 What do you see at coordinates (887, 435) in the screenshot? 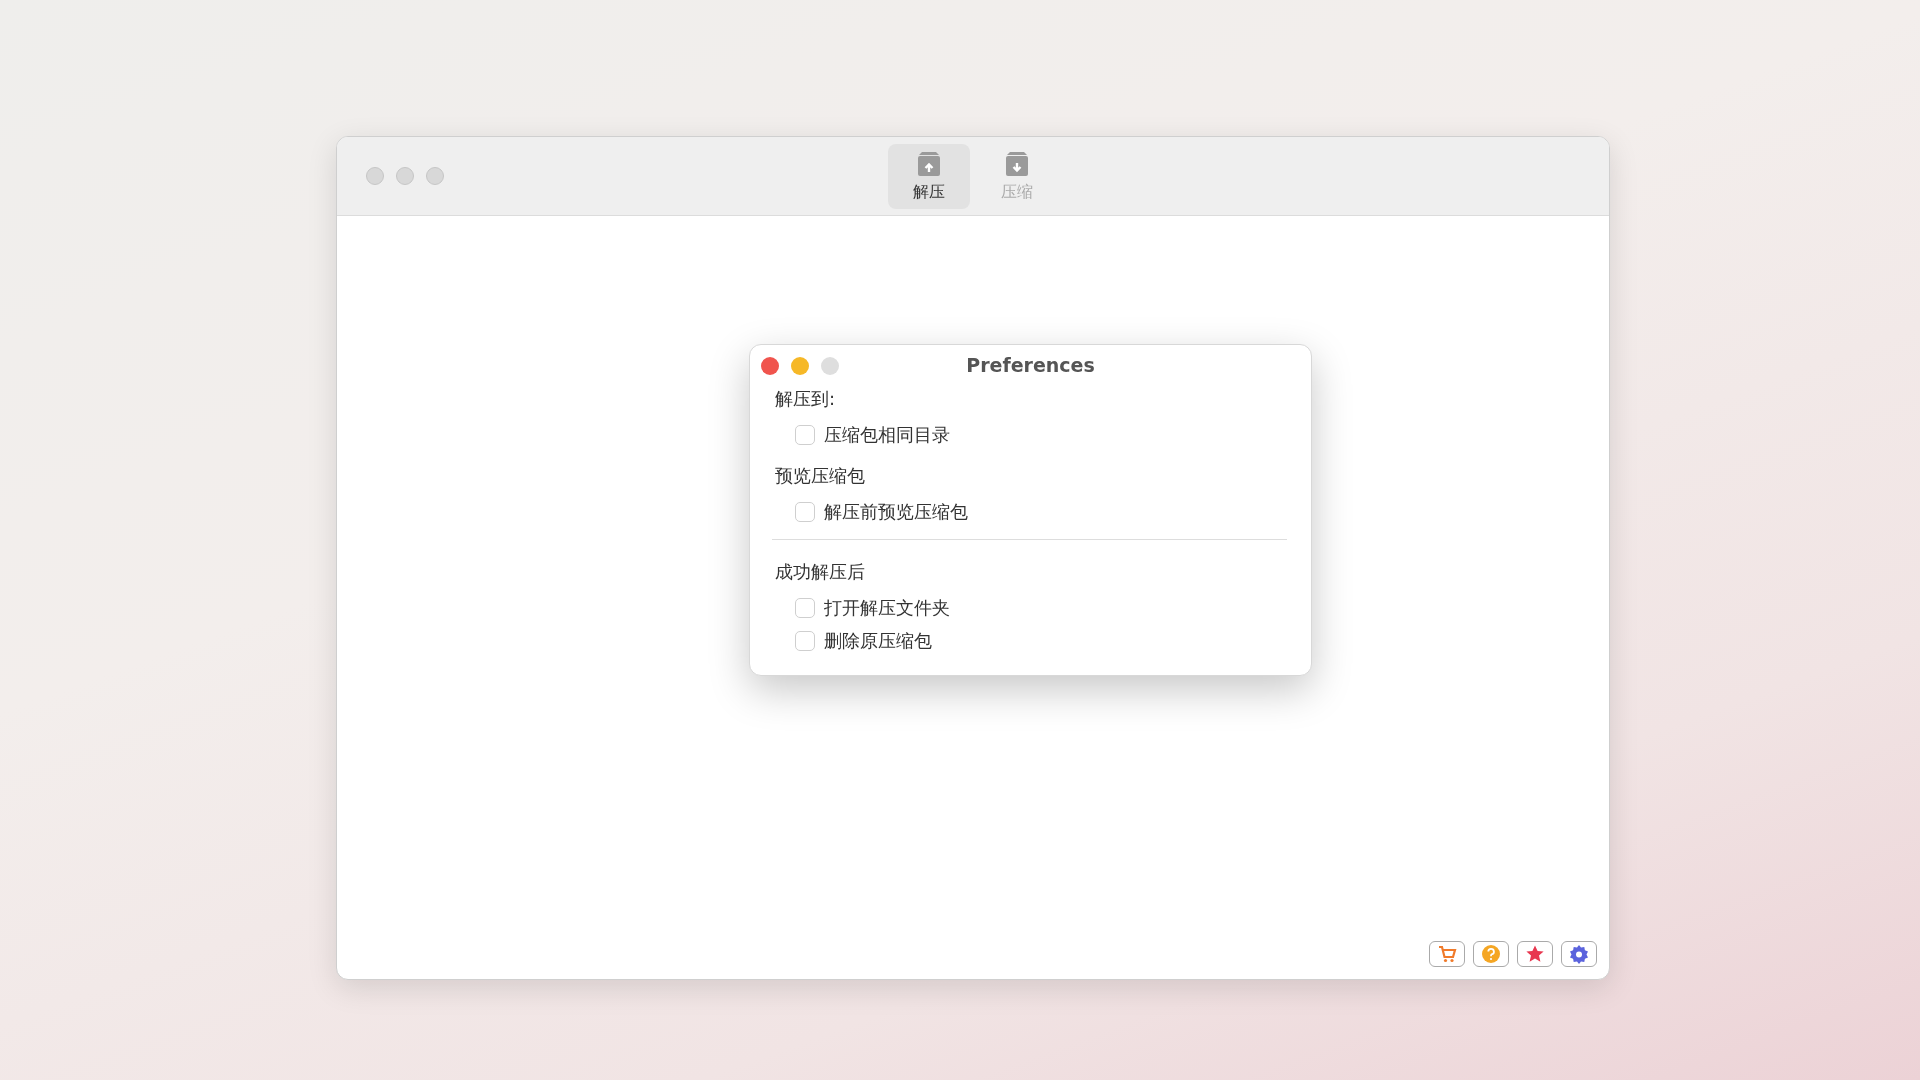
I see `checkbox-label: 压缩包相同目录` at bounding box center [887, 435].